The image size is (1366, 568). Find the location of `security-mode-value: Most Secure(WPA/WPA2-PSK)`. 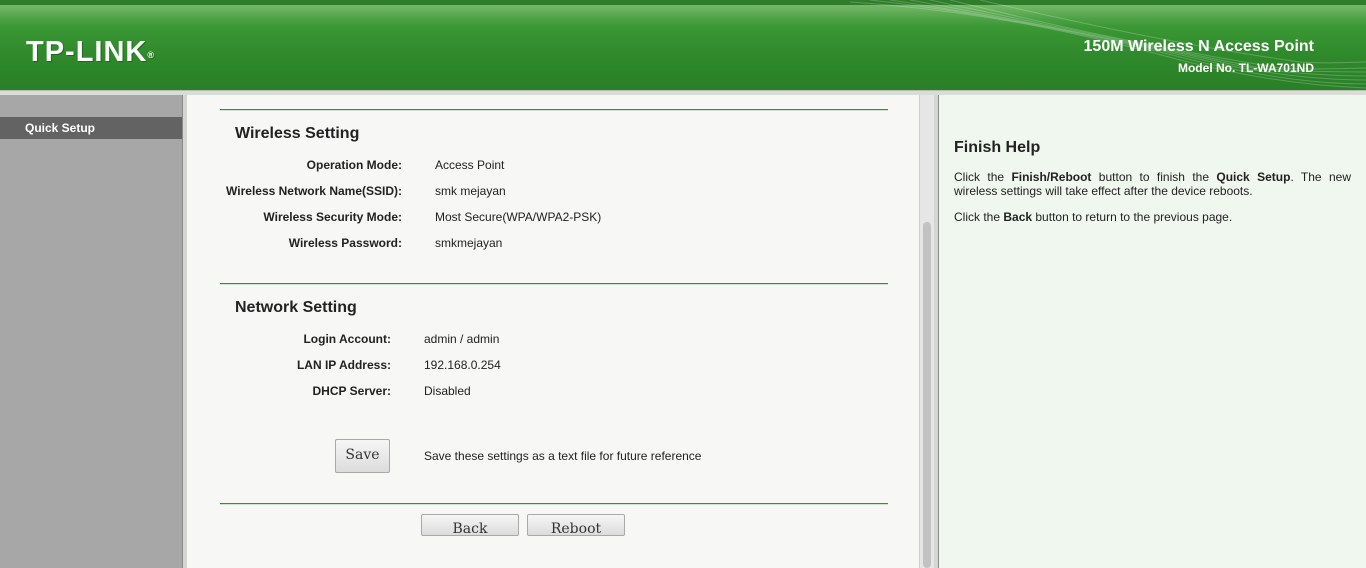

security-mode-value: Most Secure(WPA/WPA2-PSK) is located at coordinates (518, 217).